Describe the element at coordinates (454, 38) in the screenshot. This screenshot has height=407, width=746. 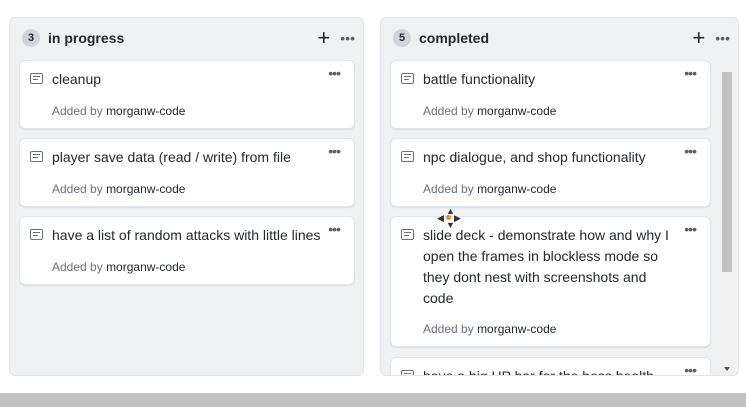
I see `column-title: completed` at that location.